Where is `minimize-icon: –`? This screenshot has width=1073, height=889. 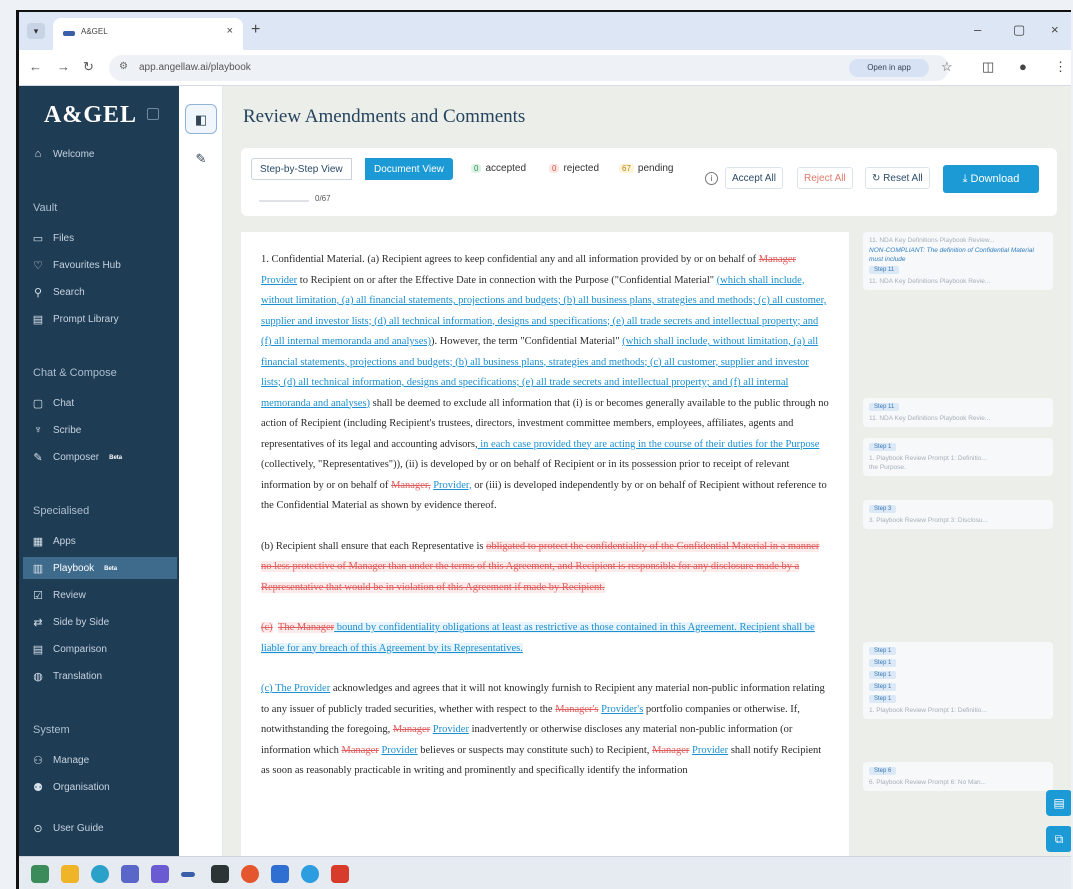 minimize-icon: – is located at coordinates (977, 29).